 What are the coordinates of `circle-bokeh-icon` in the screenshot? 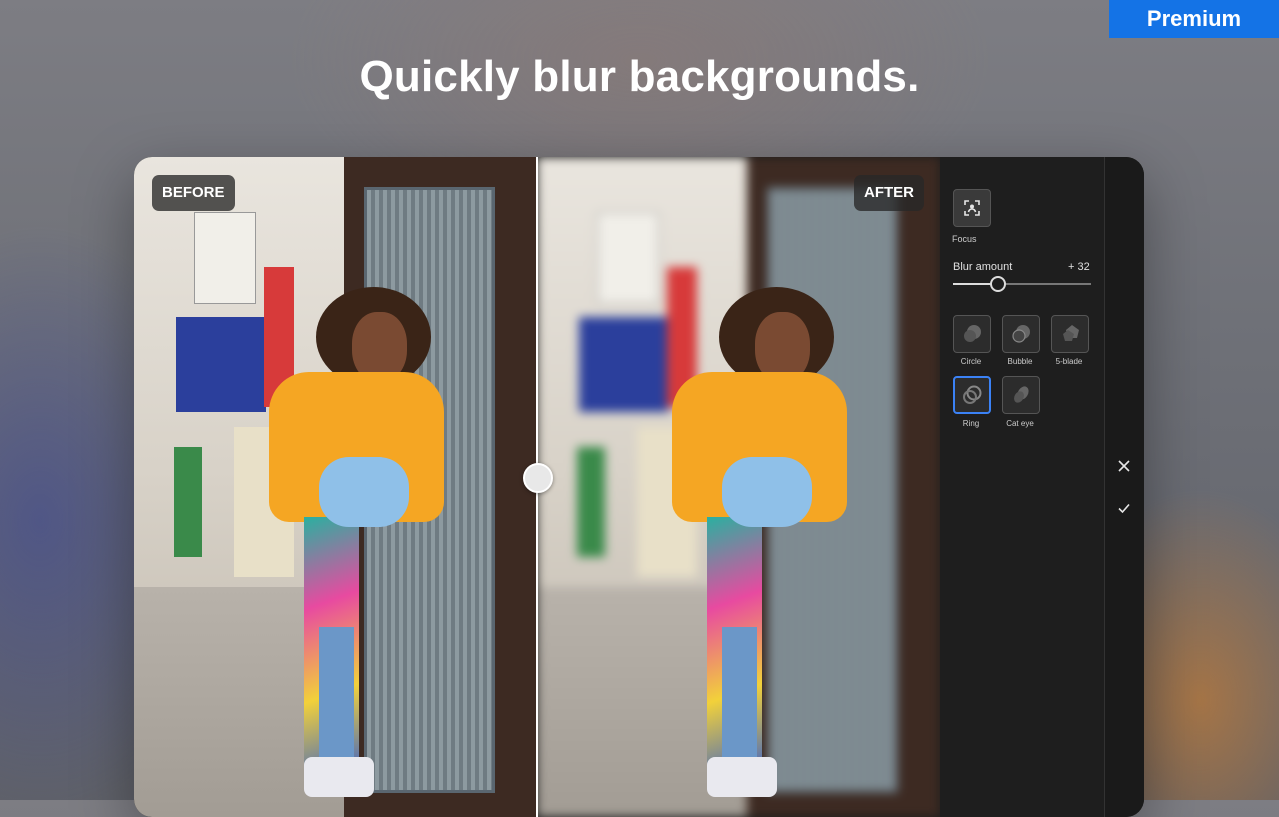 It's located at (972, 333).